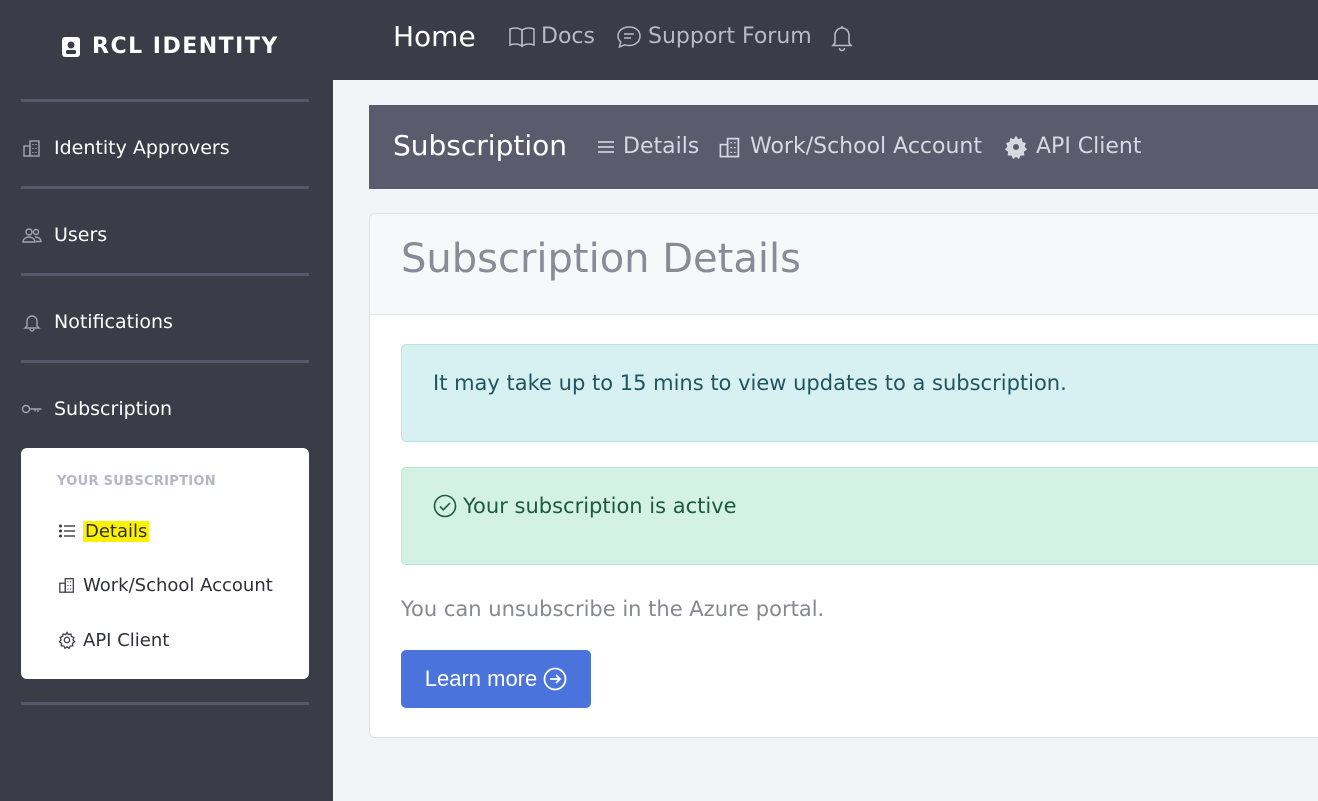 The height and width of the screenshot is (801, 1318). I want to click on chat-icon, so click(629, 36).